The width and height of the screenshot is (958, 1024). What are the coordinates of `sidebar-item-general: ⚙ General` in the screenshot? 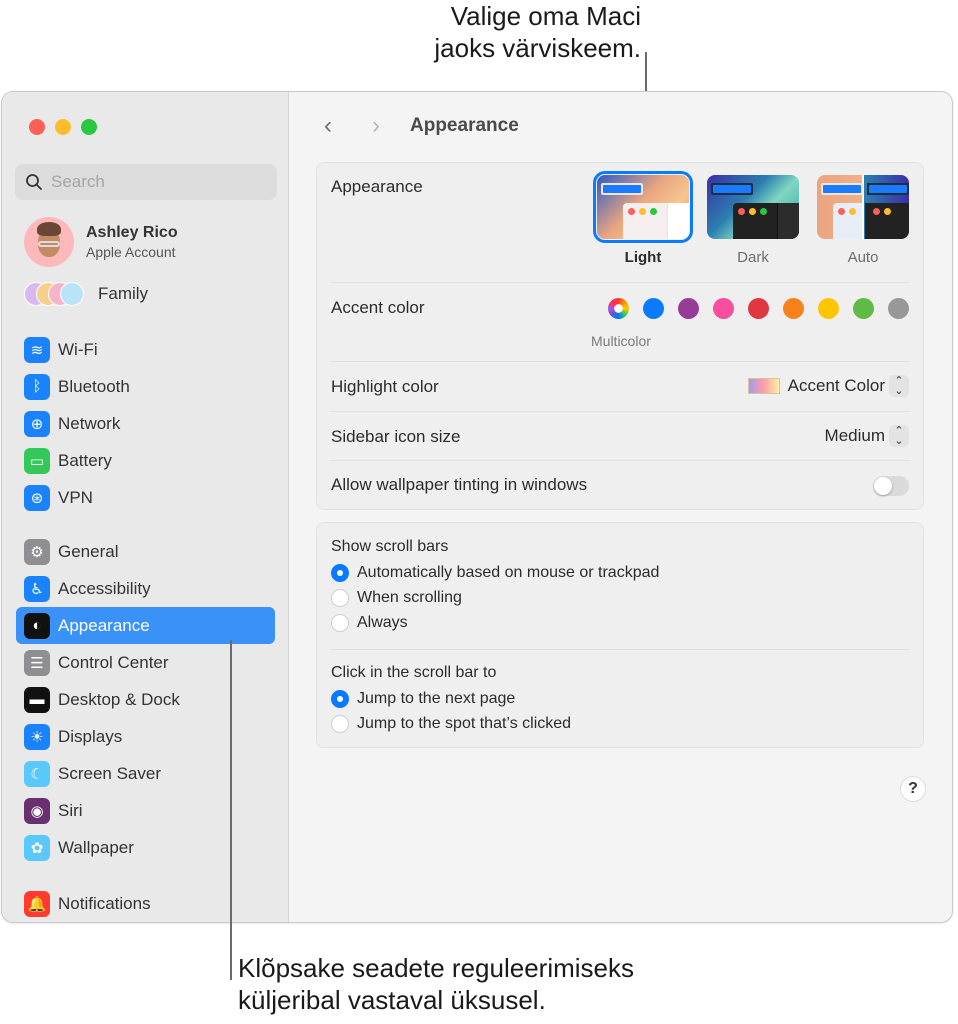 It's located at (145, 551).